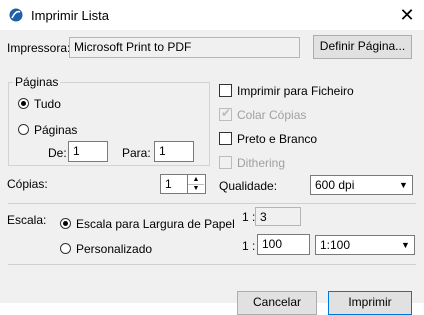  I want to click on cancel-button: Cancelar, so click(277, 303).